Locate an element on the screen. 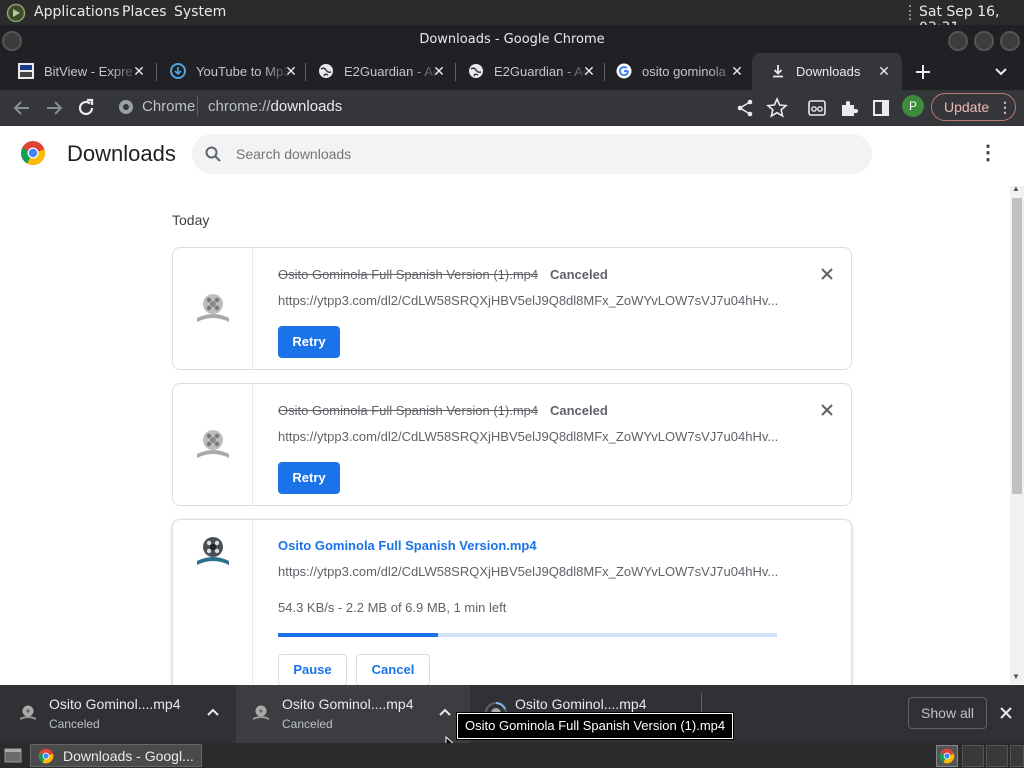 This screenshot has height=768, width=1024. profile-avatar: P is located at coordinates (913, 106).